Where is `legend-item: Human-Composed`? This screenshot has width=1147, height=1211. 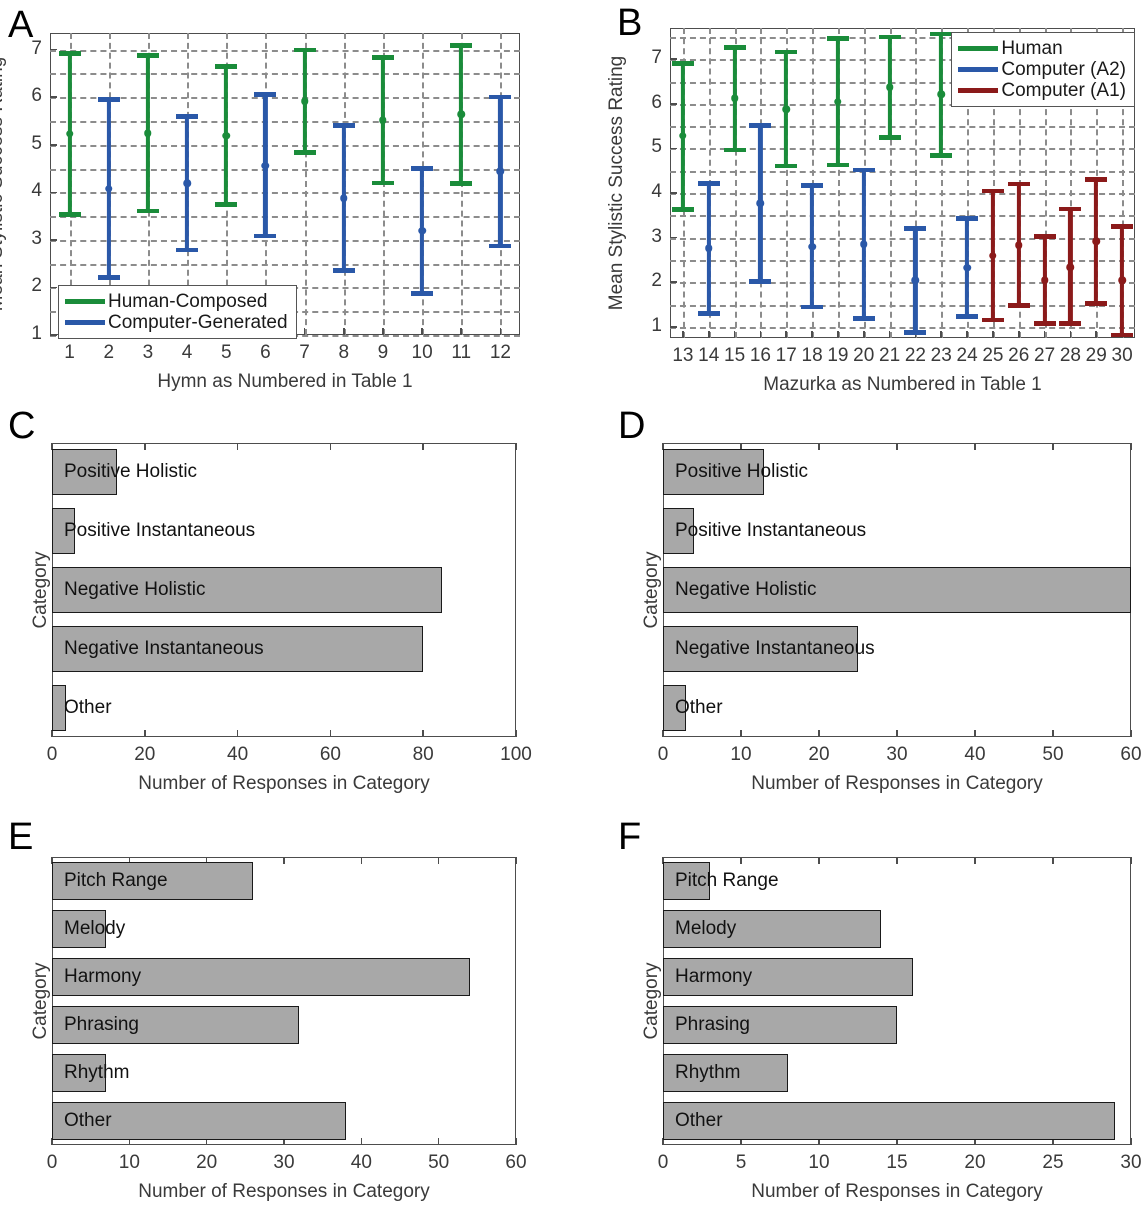 legend-item: Human-Composed is located at coordinates (176, 301).